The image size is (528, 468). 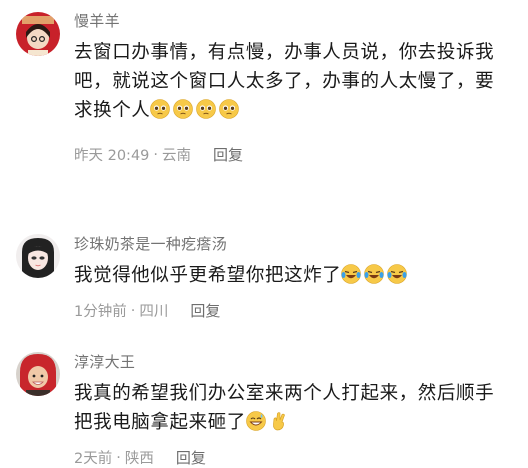 I want to click on comment-line: 去窗口办事情，有点慢，办事人员说，你去投诉我, so click(x=284, y=52).